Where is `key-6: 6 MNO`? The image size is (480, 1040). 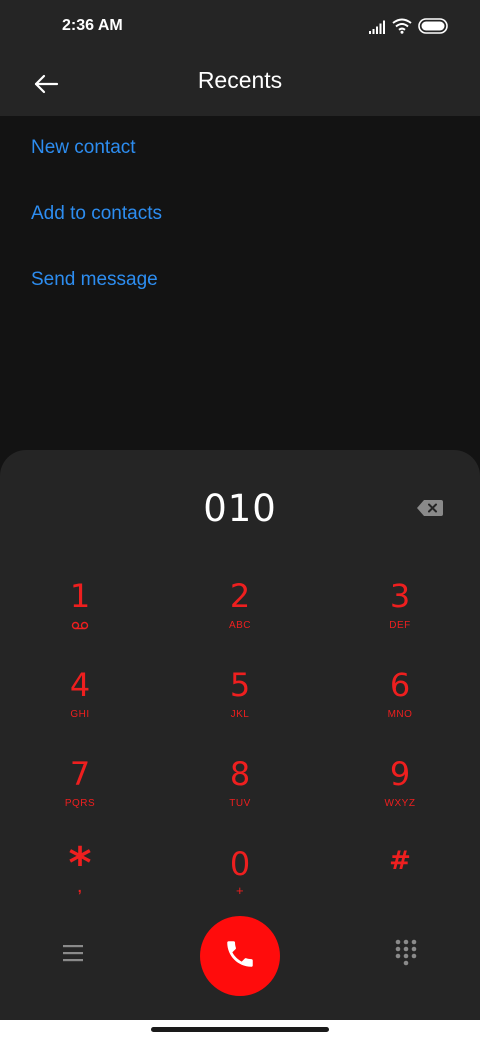 key-6: 6 MNO is located at coordinates (400, 707).